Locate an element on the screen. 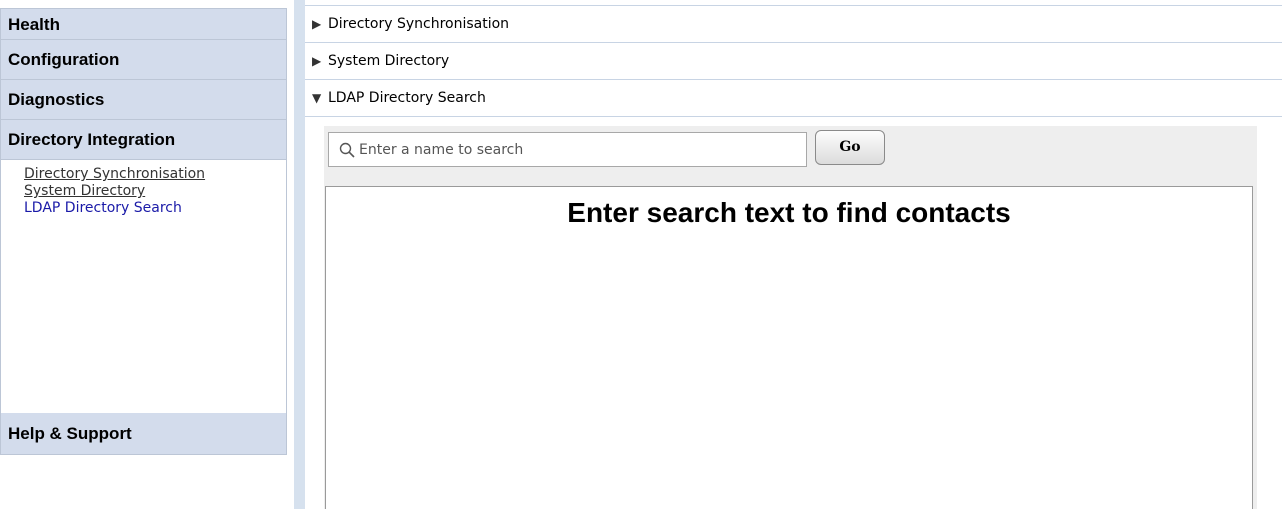 The height and width of the screenshot is (509, 1282). magnifier-icon is located at coordinates (347, 150).